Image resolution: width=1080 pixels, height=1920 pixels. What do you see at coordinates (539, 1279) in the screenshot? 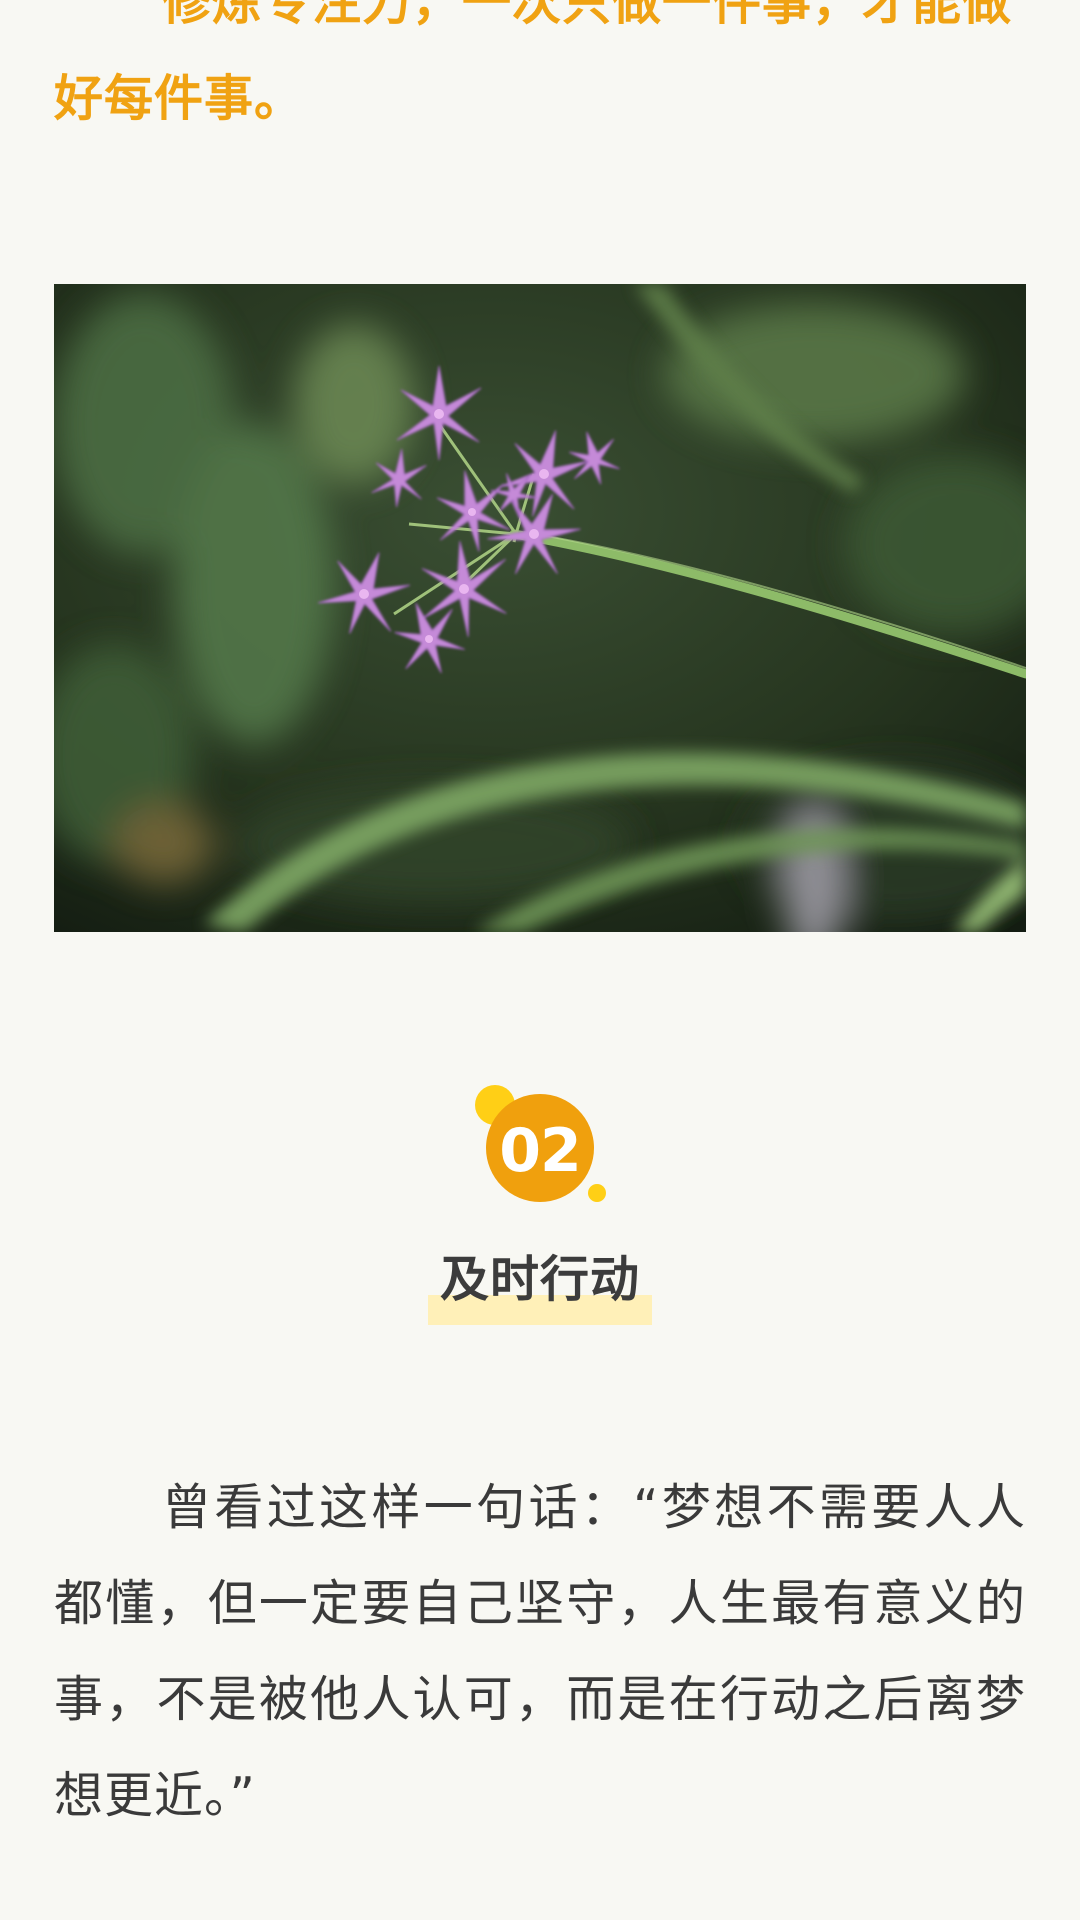
I see `section-title-text: 及时行动` at bounding box center [539, 1279].